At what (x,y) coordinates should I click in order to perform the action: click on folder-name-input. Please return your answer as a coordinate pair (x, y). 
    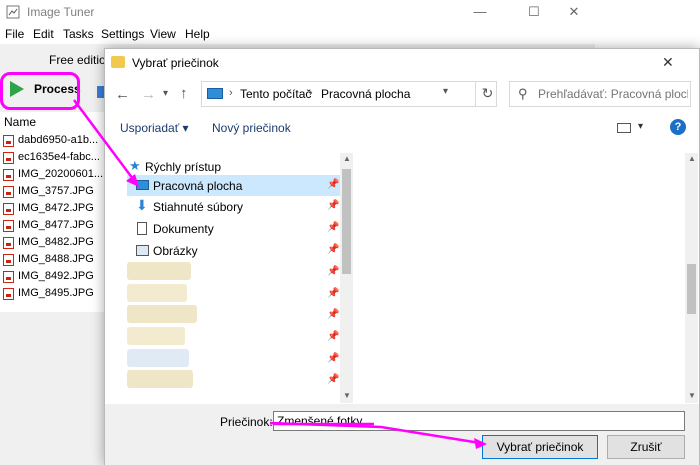
    Looking at the image, I should click on (479, 421).